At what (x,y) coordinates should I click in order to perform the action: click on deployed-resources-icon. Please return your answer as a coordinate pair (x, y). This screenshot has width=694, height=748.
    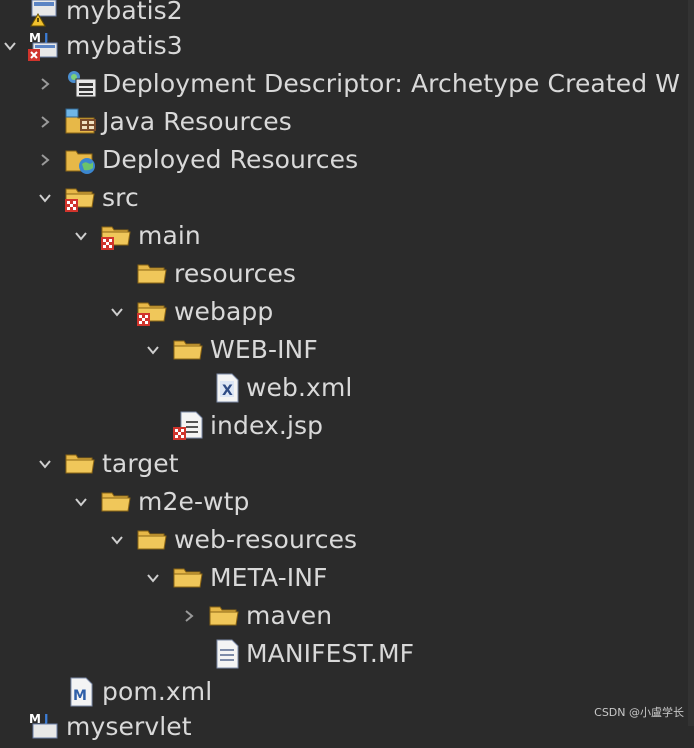
    Looking at the image, I should click on (80, 159).